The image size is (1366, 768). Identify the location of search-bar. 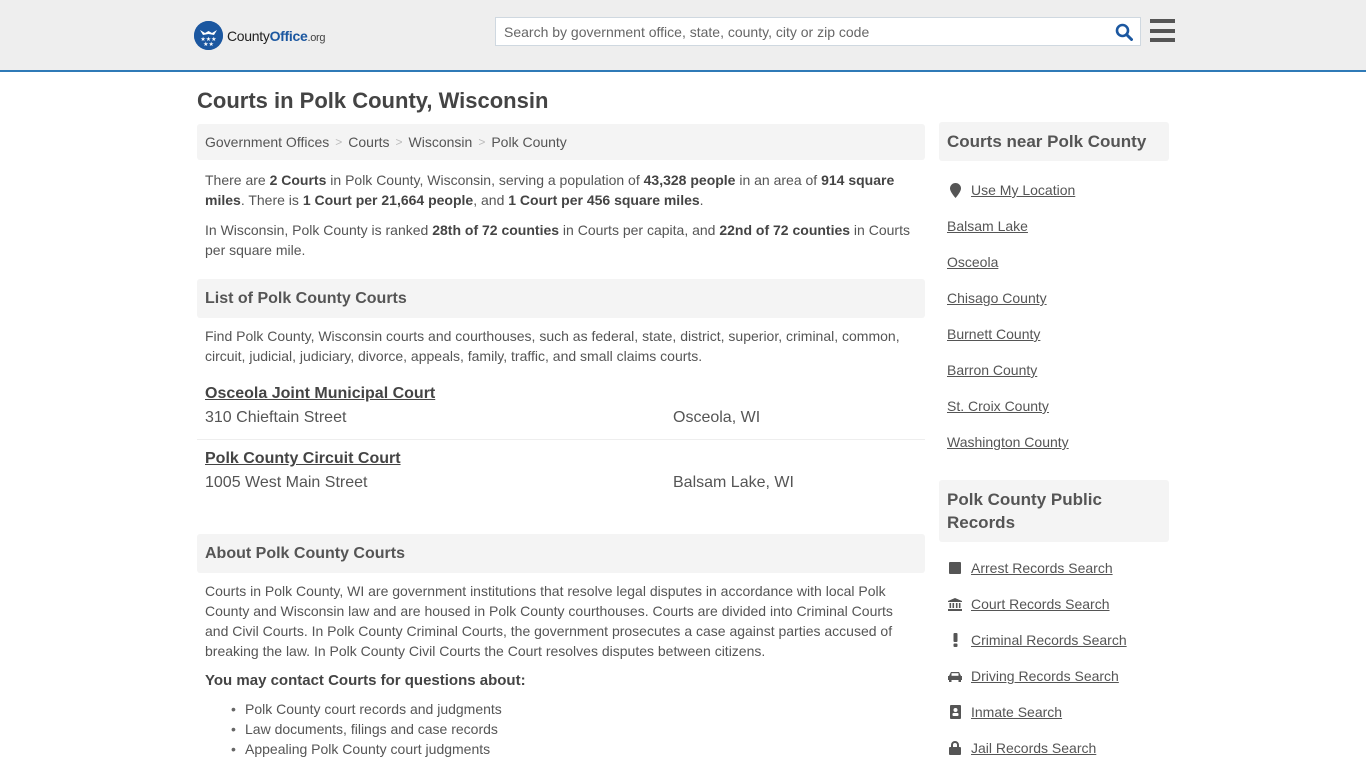
(818, 31).